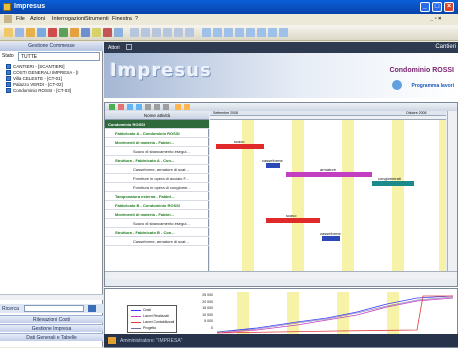 This screenshot has width=458, height=348. What do you see at coordinates (212, 327) in the screenshot?
I see `y-tick: 0` at bounding box center [212, 327].